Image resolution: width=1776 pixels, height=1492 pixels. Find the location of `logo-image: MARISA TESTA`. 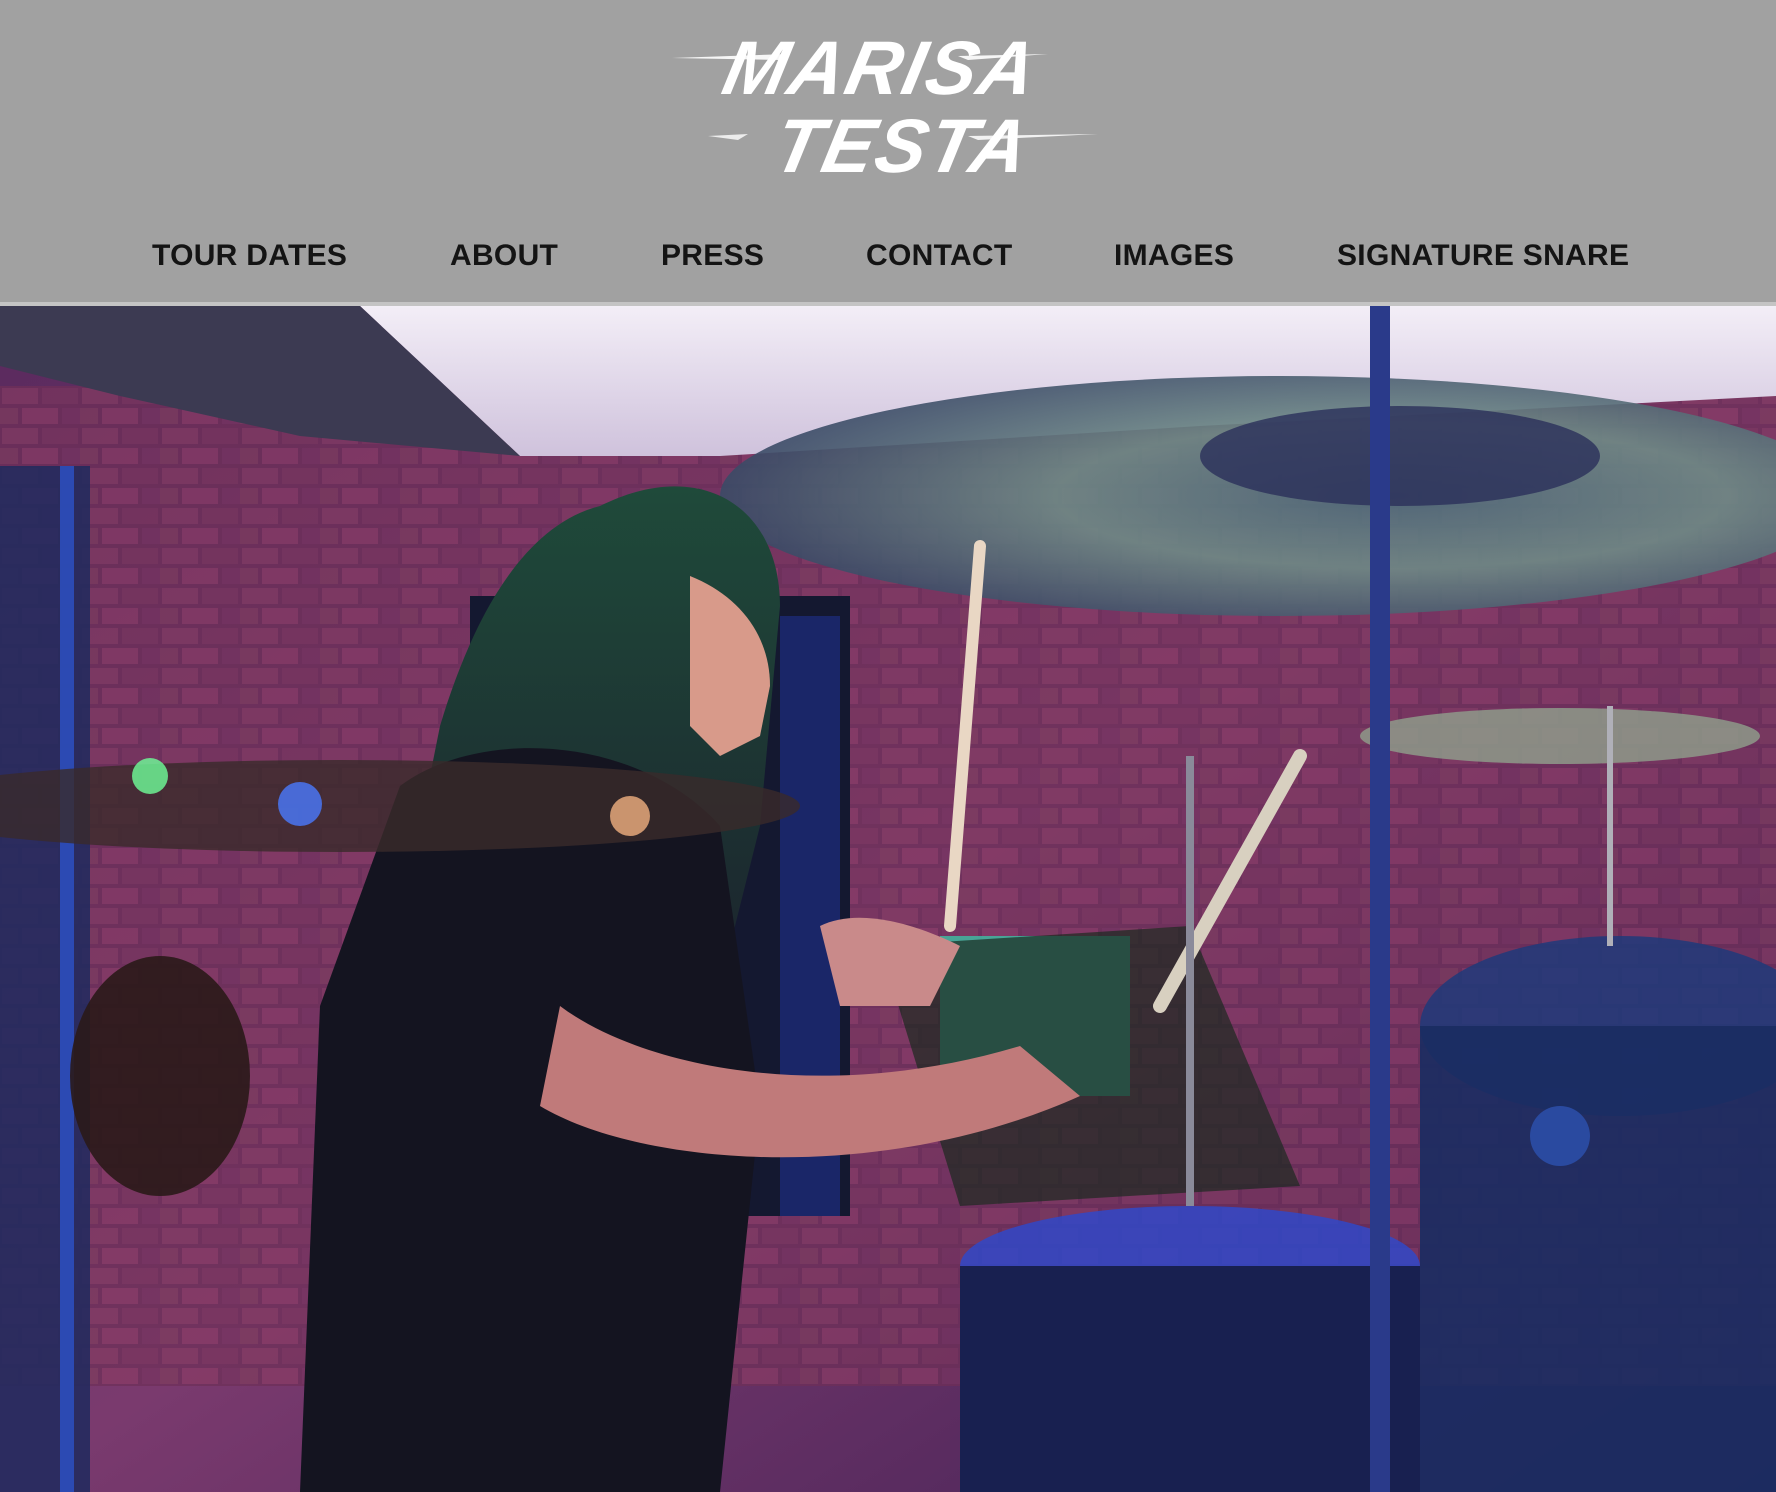

logo-image: MARISA TESTA is located at coordinates (885, 107).